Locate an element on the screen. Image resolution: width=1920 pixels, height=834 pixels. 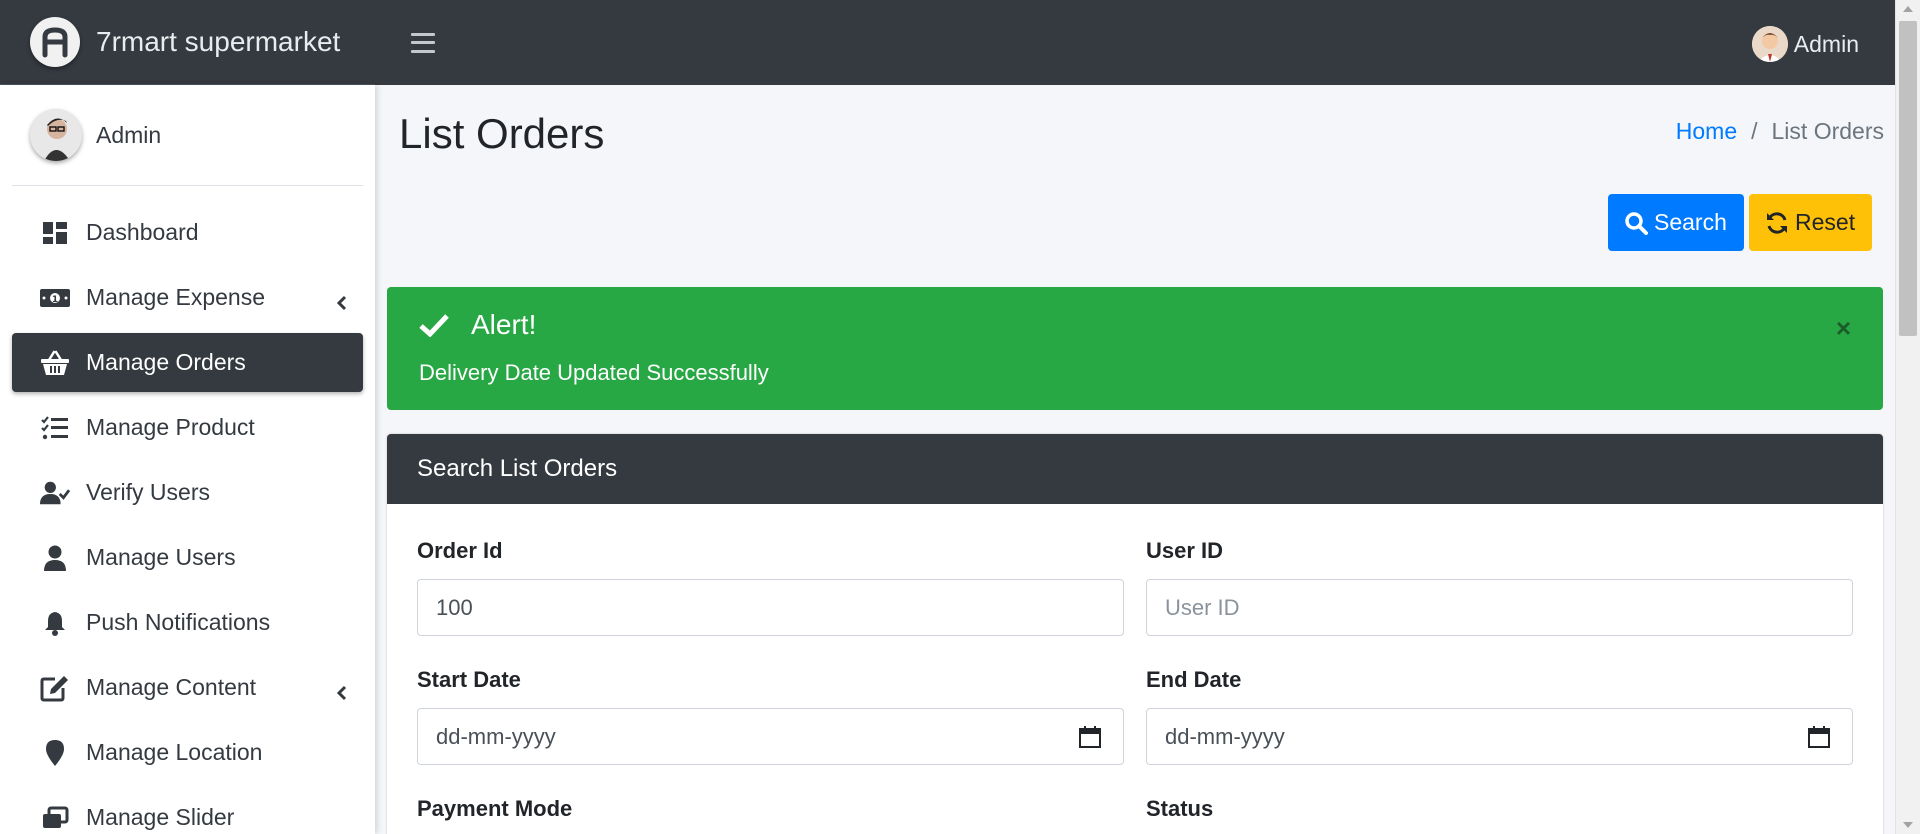
search-button-label: Search is located at coordinates (1690, 222).